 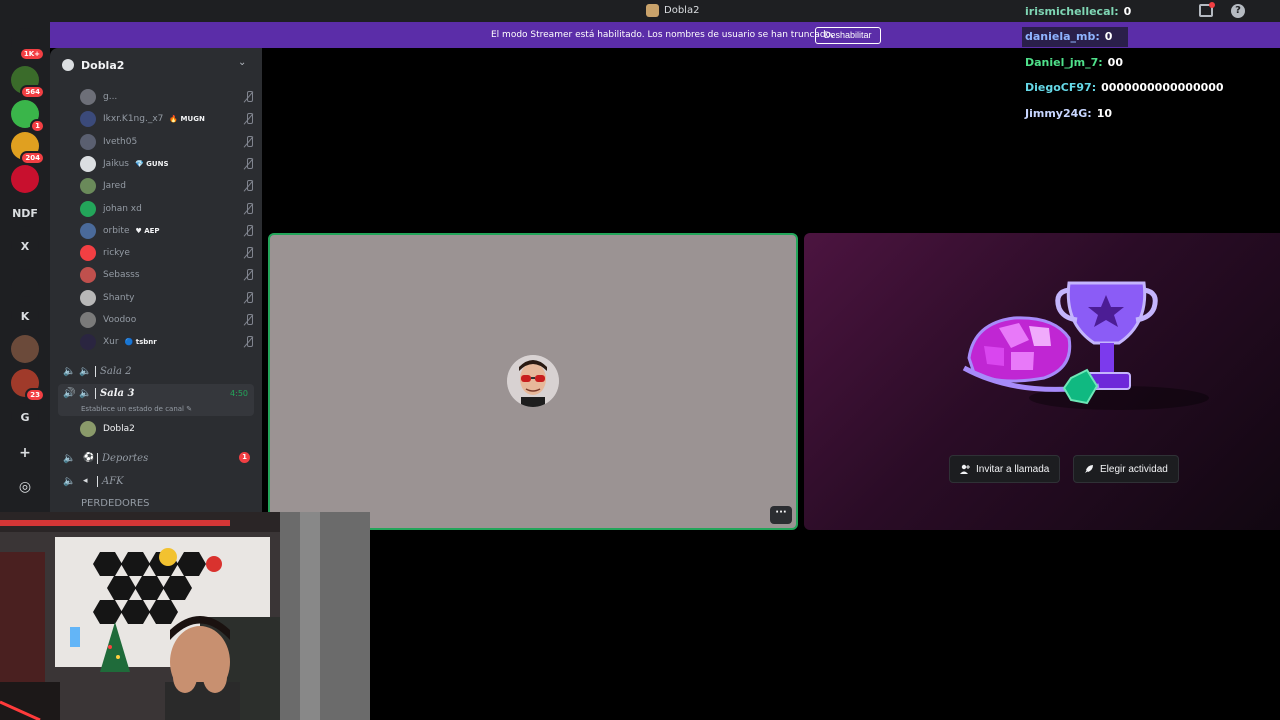 What do you see at coordinates (116, 163) in the screenshot?
I see `member-name: Jaikus` at bounding box center [116, 163].